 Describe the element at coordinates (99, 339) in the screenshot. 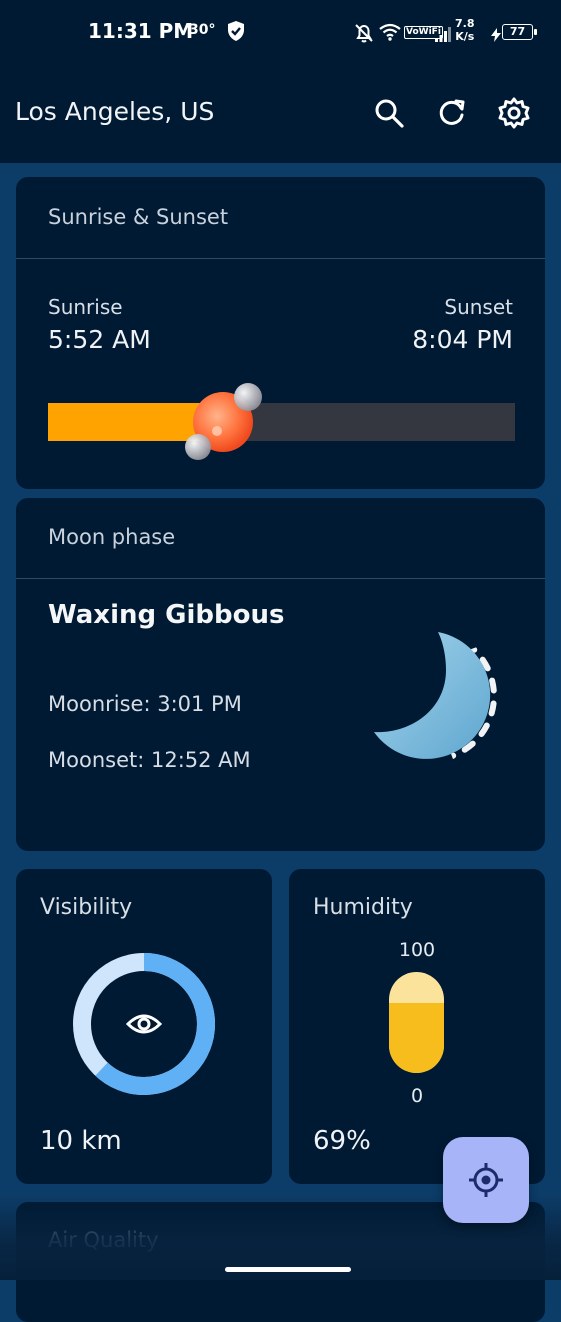

I see `sunrise-time: 5:52 AM` at that location.